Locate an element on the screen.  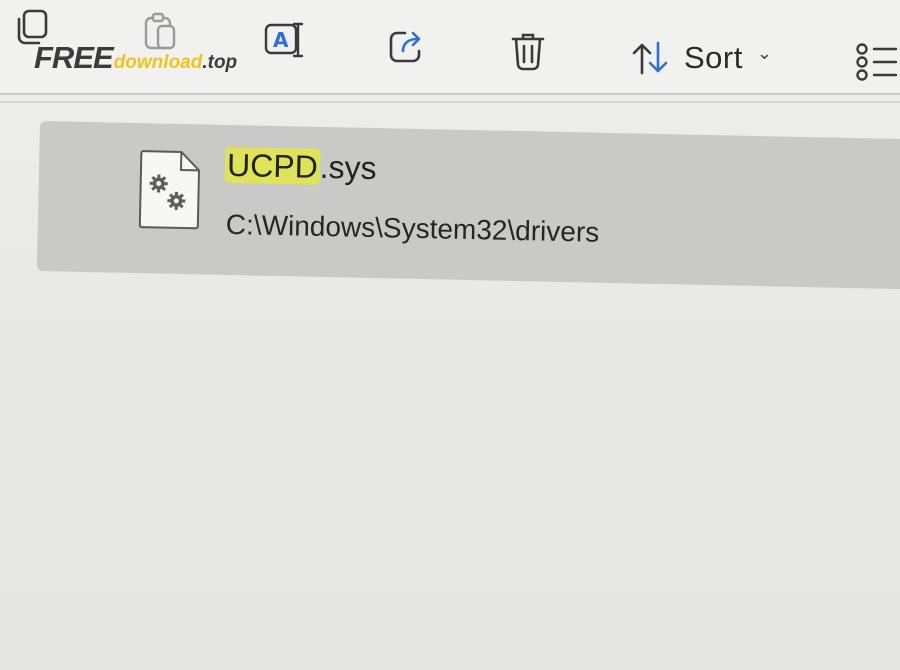
watermark-logo: FREE download .top is located at coordinates (136, 57).